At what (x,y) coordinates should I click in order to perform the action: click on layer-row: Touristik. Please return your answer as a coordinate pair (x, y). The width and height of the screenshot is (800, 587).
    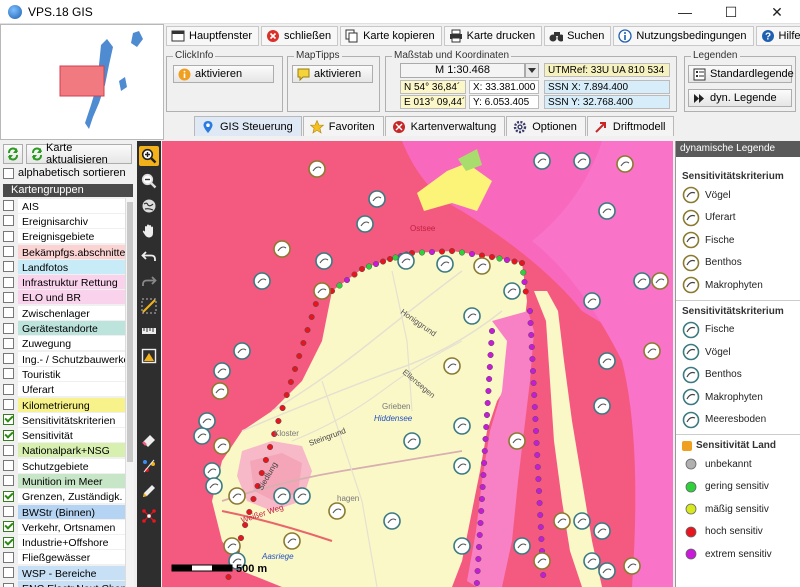
    Looking at the image, I should click on (68, 373).